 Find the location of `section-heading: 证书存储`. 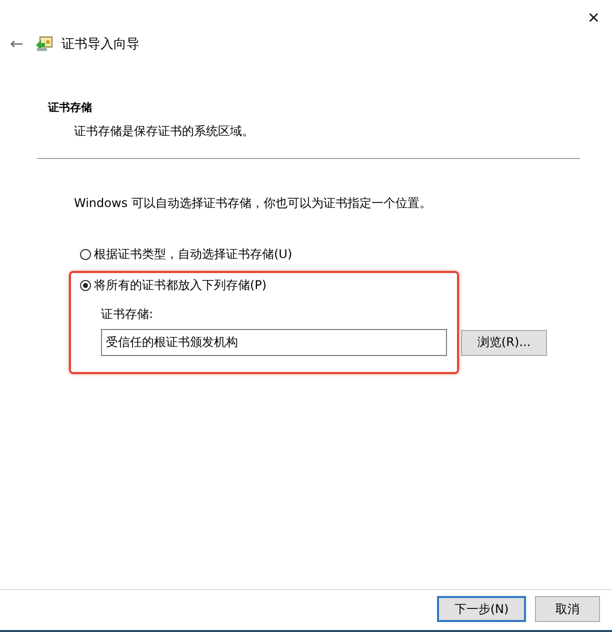

section-heading: 证书存储 is located at coordinates (70, 107).